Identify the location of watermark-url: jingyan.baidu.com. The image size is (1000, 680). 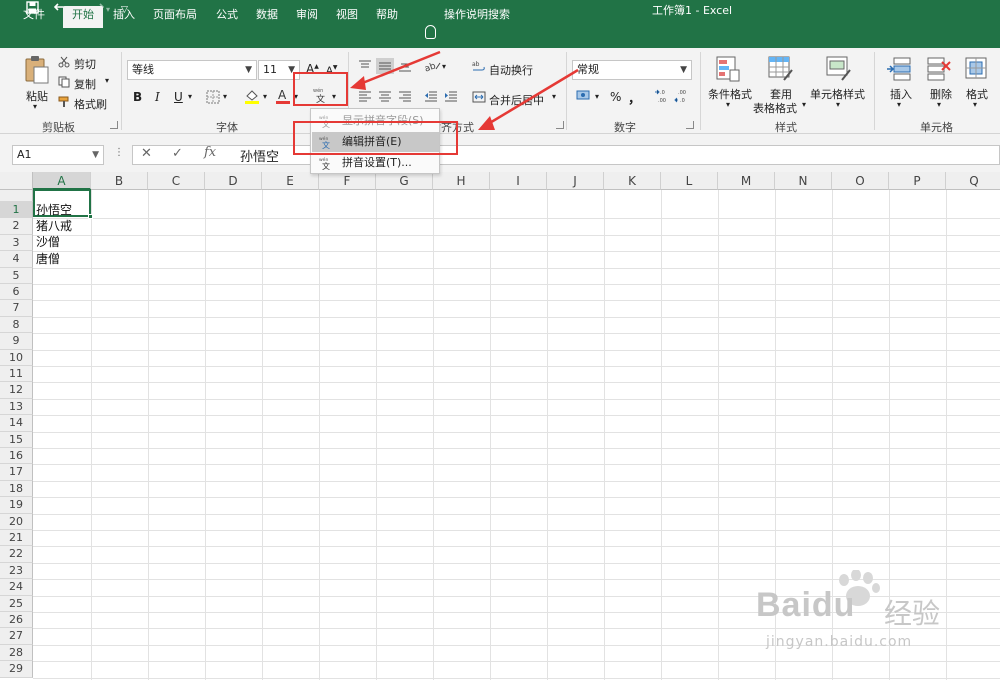
(839, 642).